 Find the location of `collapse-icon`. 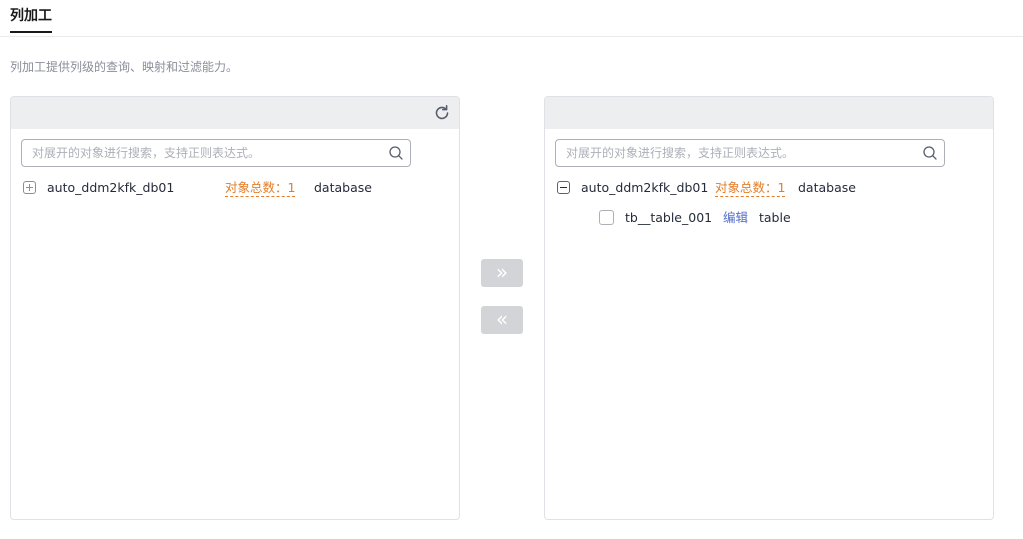

collapse-icon is located at coordinates (563, 187).